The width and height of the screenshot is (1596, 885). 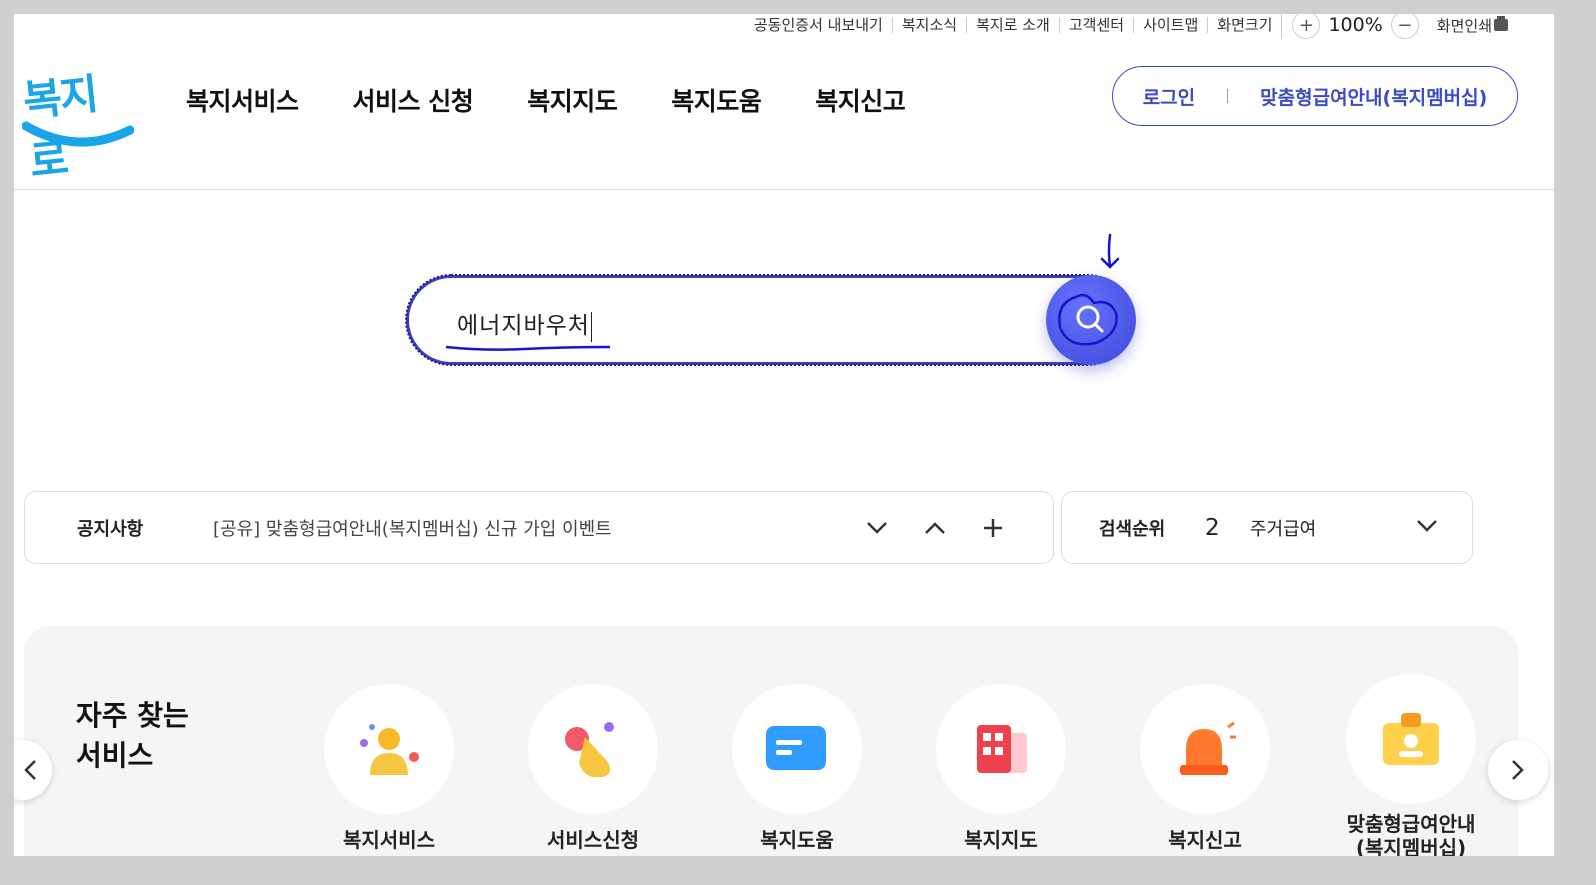 I want to click on frequent-title-line1: 자주 찾는, so click(x=132, y=715).